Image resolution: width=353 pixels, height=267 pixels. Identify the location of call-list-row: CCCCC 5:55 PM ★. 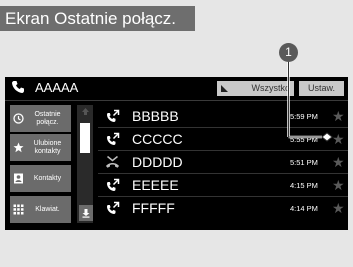
(223, 139).